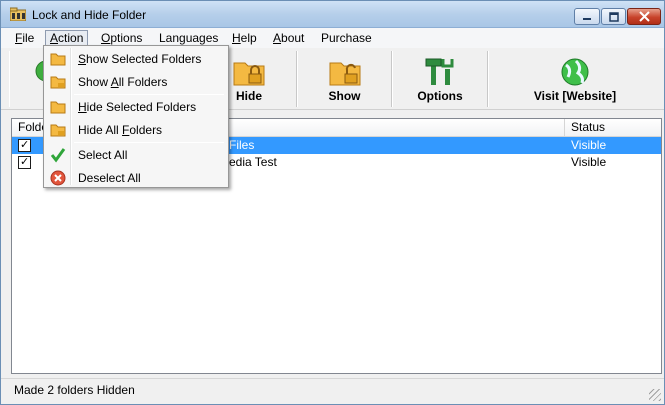  I want to click on minimize-button, so click(587, 16).